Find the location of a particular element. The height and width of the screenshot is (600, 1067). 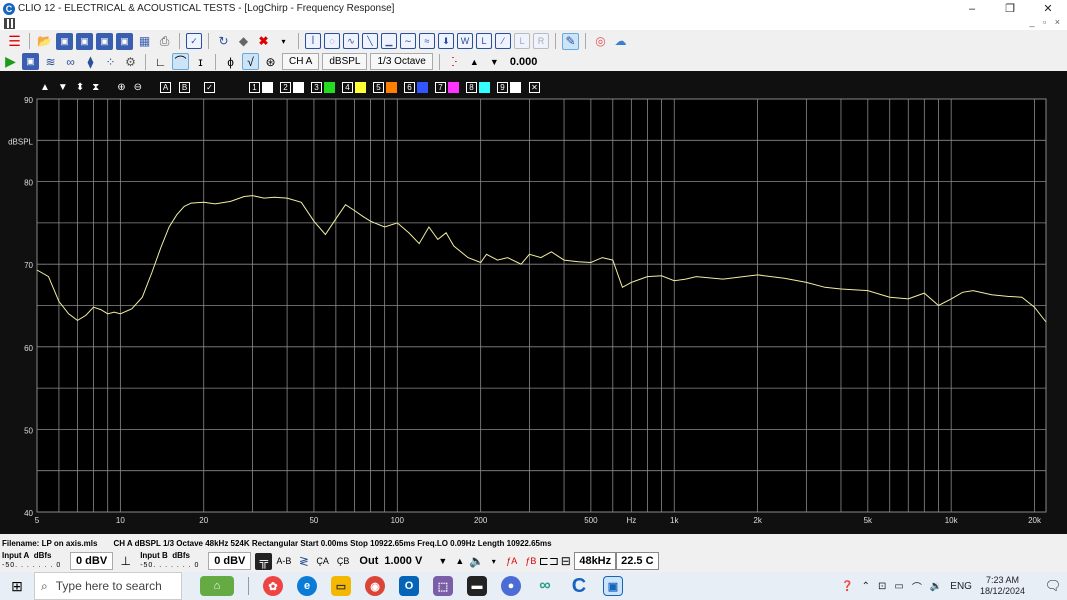

usb-icon: ⊡ is located at coordinates (882, 586).